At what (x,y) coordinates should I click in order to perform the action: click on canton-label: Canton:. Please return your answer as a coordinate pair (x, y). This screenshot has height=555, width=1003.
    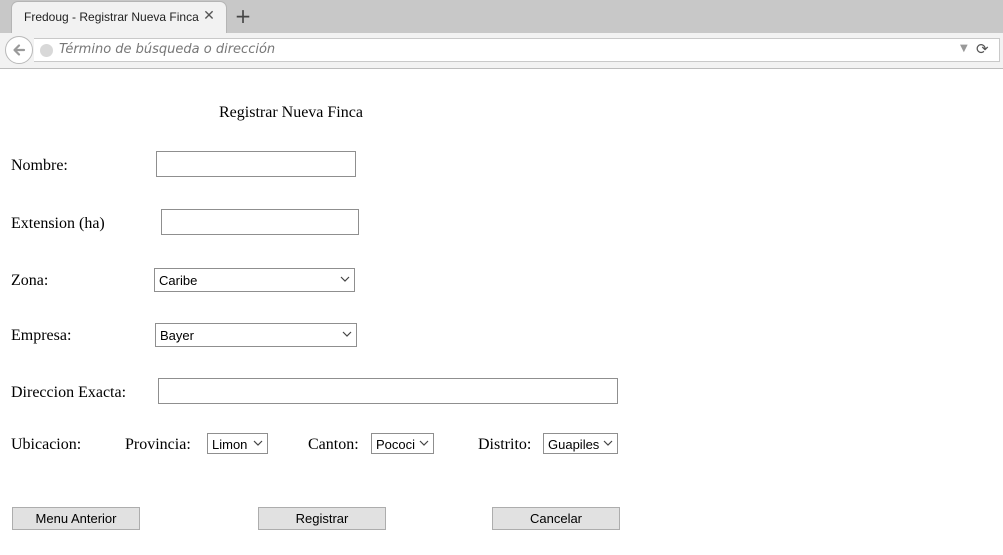
    Looking at the image, I should click on (333, 444).